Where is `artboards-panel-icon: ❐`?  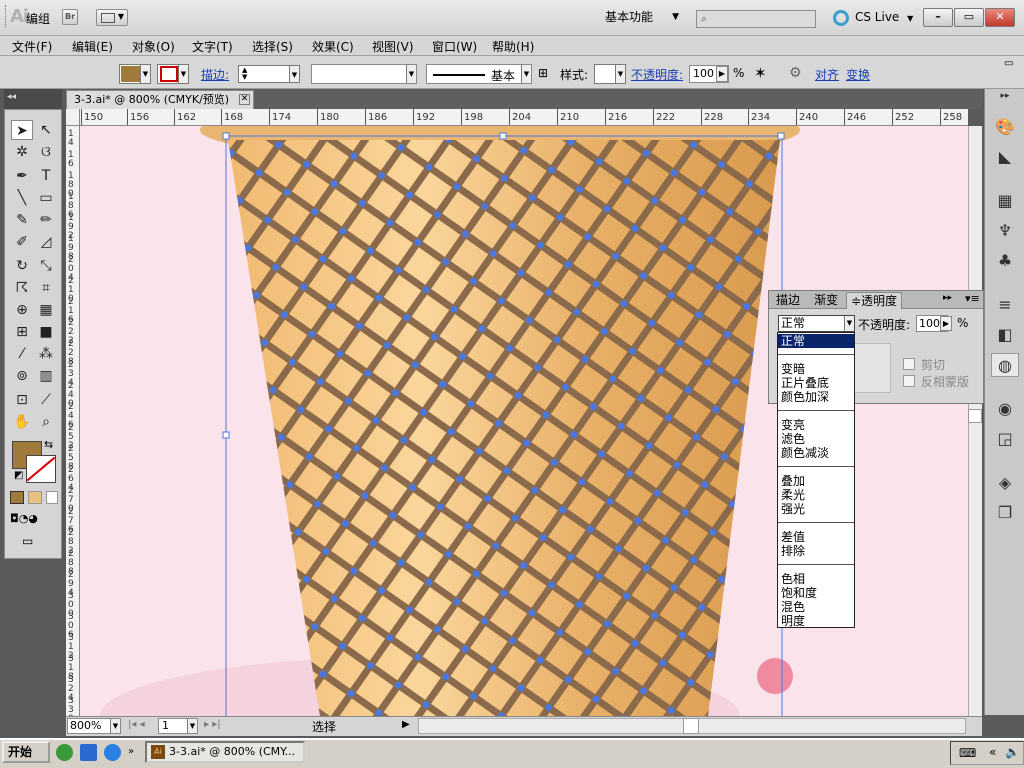 artboards-panel-icon: ❐ is located at coordinates (1005, 513).